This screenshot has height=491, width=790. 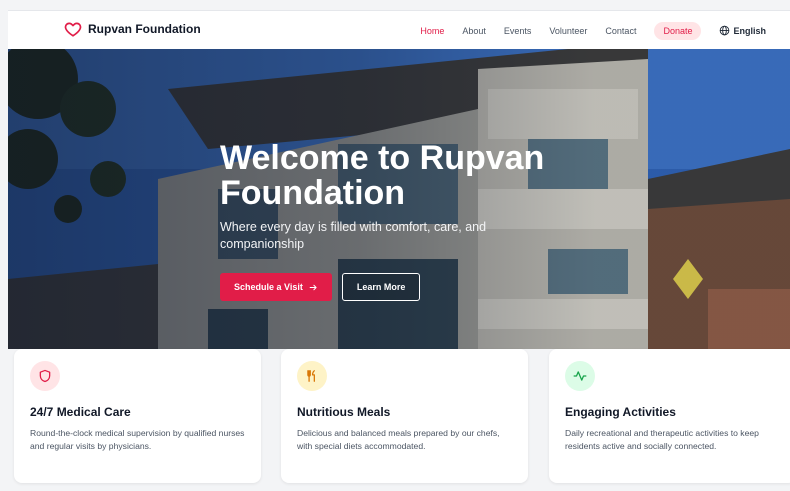 I want to click on brand: Rupvan Foundation, so click(x=132, y=29).